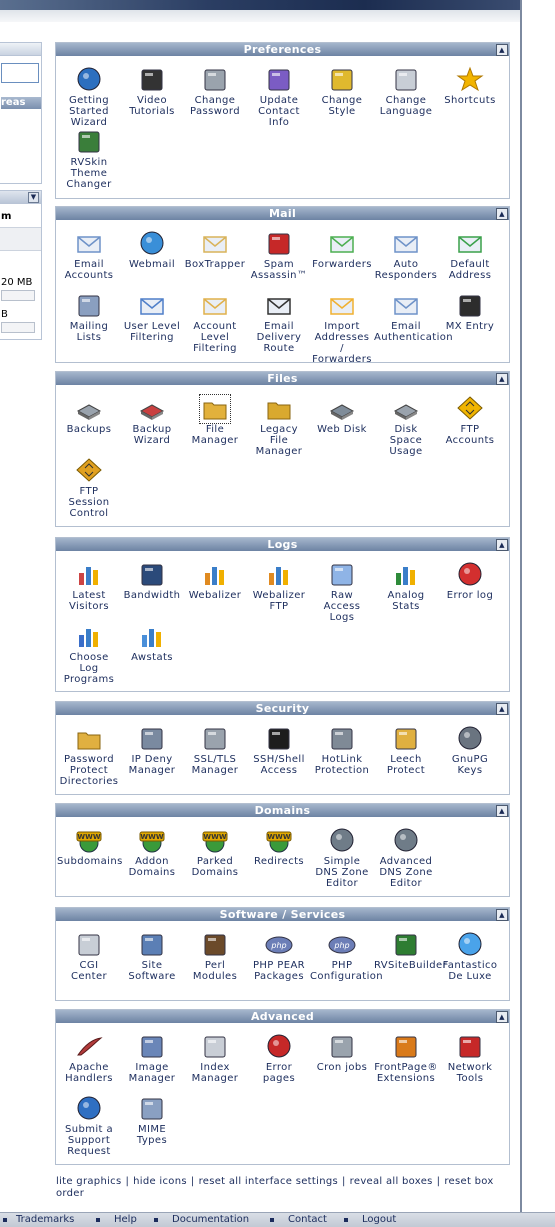 The width and height of the screenshot is (555, 1227). What do you see at coordinates (89, 159) in the screenshot?
I see `item-theme: RVSkin Theme Changer` at bounding box center [89, 159].